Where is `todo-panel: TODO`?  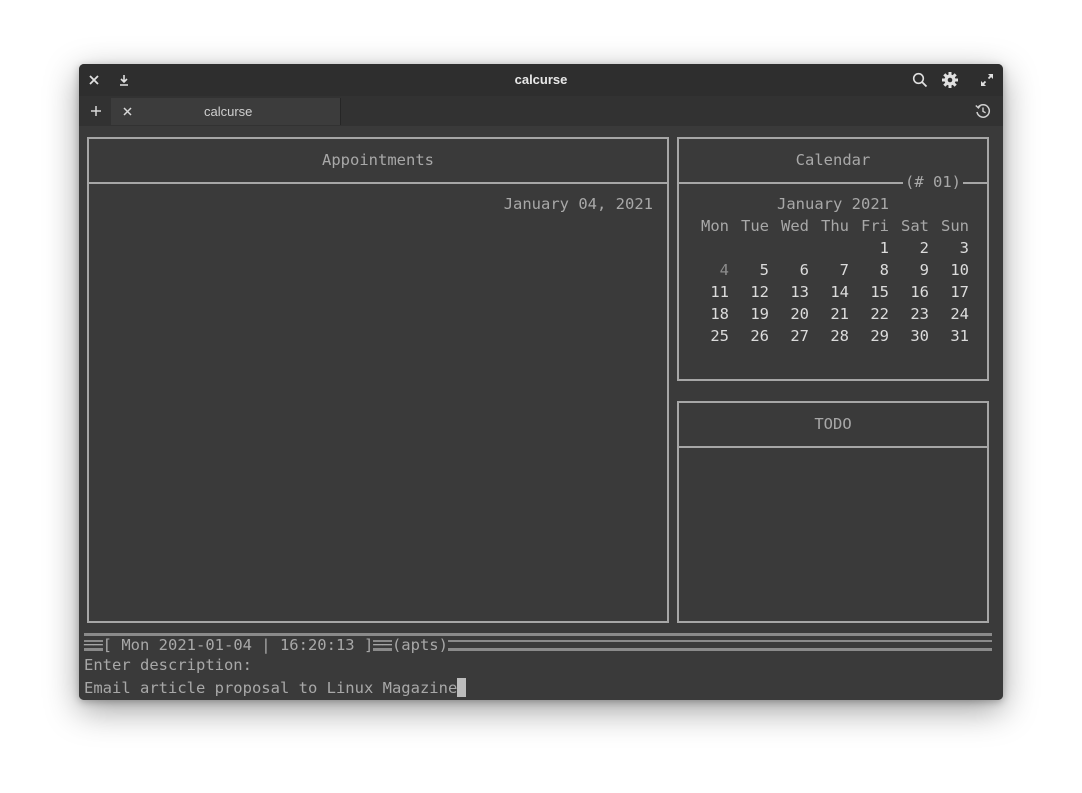 todo-panel: TODO is located at coordinates (833, 512).